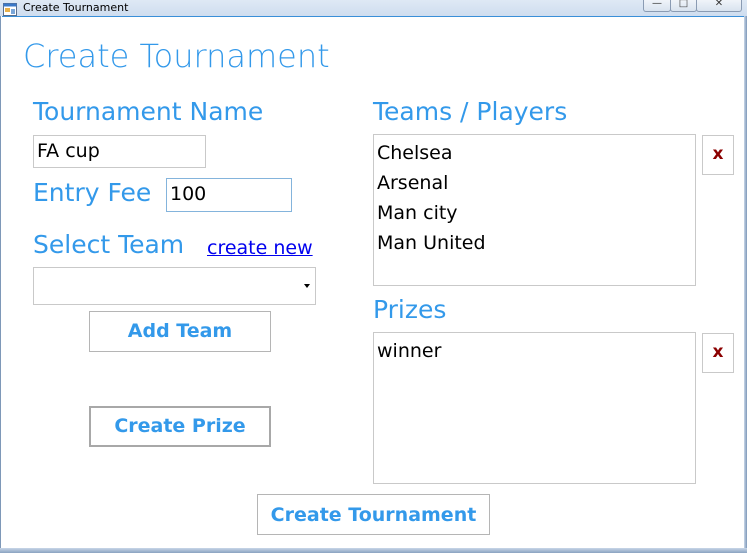  What do you see at coordinates (536, 183) in the screenshot?
I see `team-list-item: Arsenal` at bounding box center [536, 183].